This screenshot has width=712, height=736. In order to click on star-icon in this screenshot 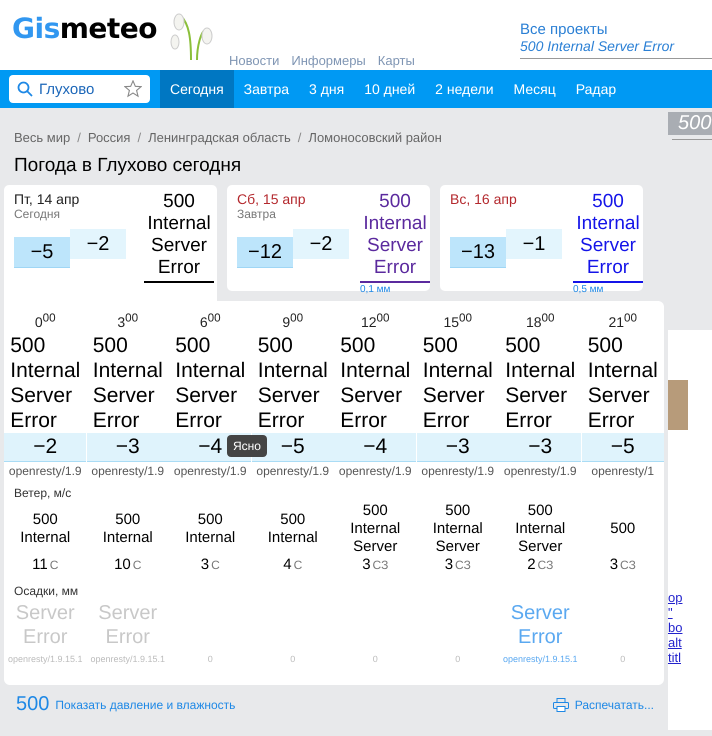, I will do `click(133, 89)`.